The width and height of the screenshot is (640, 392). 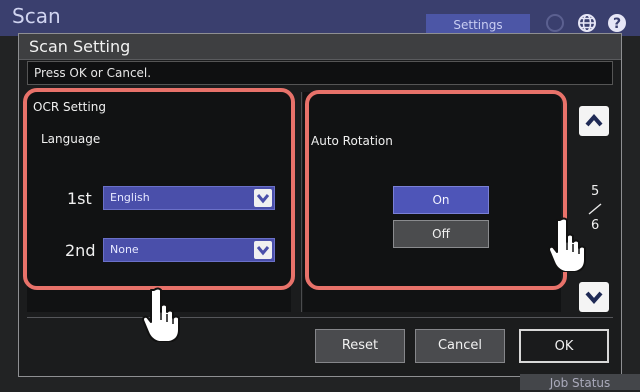 I want to click on current-page: 5, so click(x=595, y=191).